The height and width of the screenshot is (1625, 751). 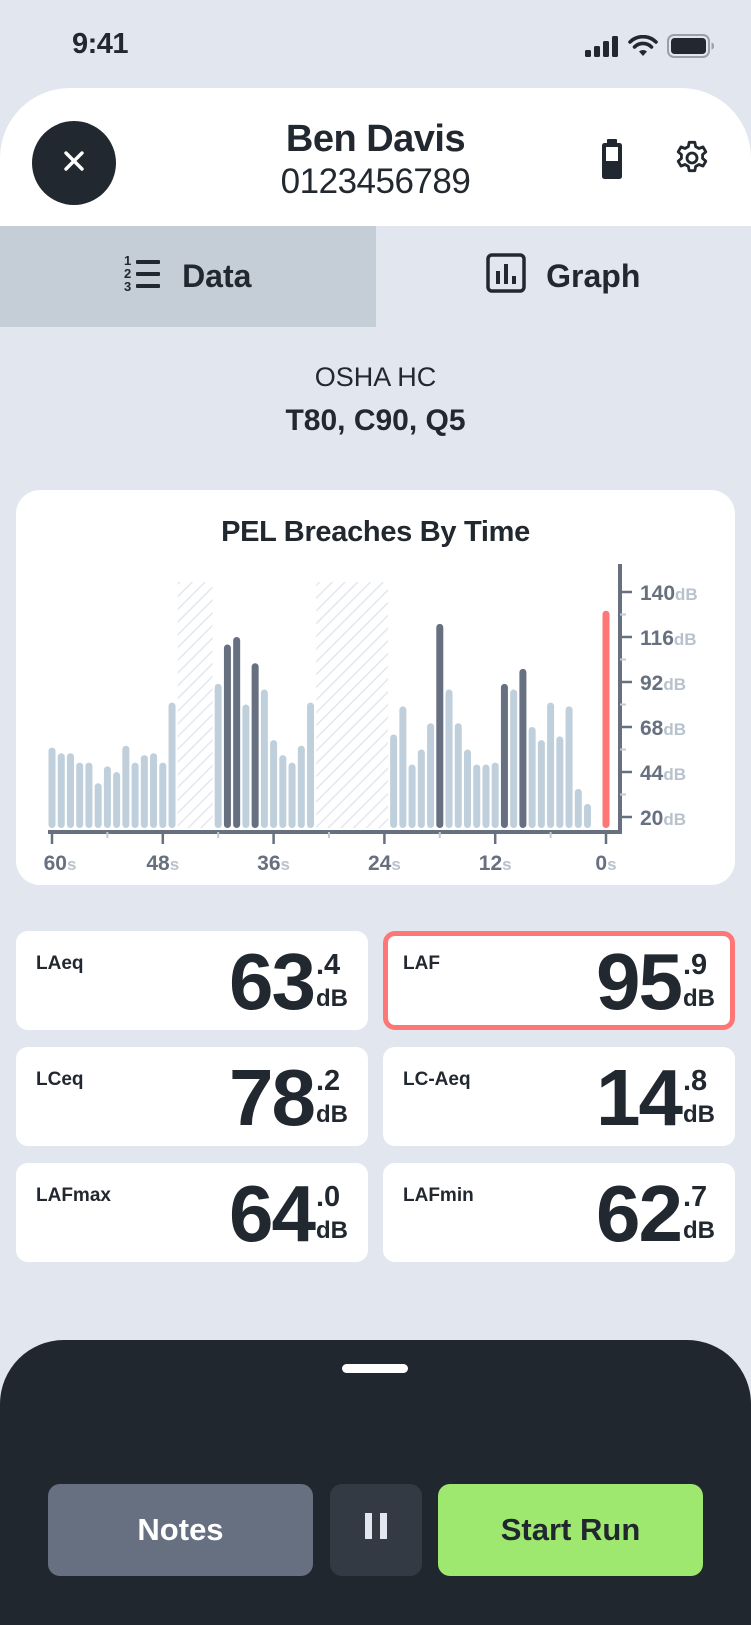 I want to click on metric-value: 62.7 dB, so click(x=655, y=1214).